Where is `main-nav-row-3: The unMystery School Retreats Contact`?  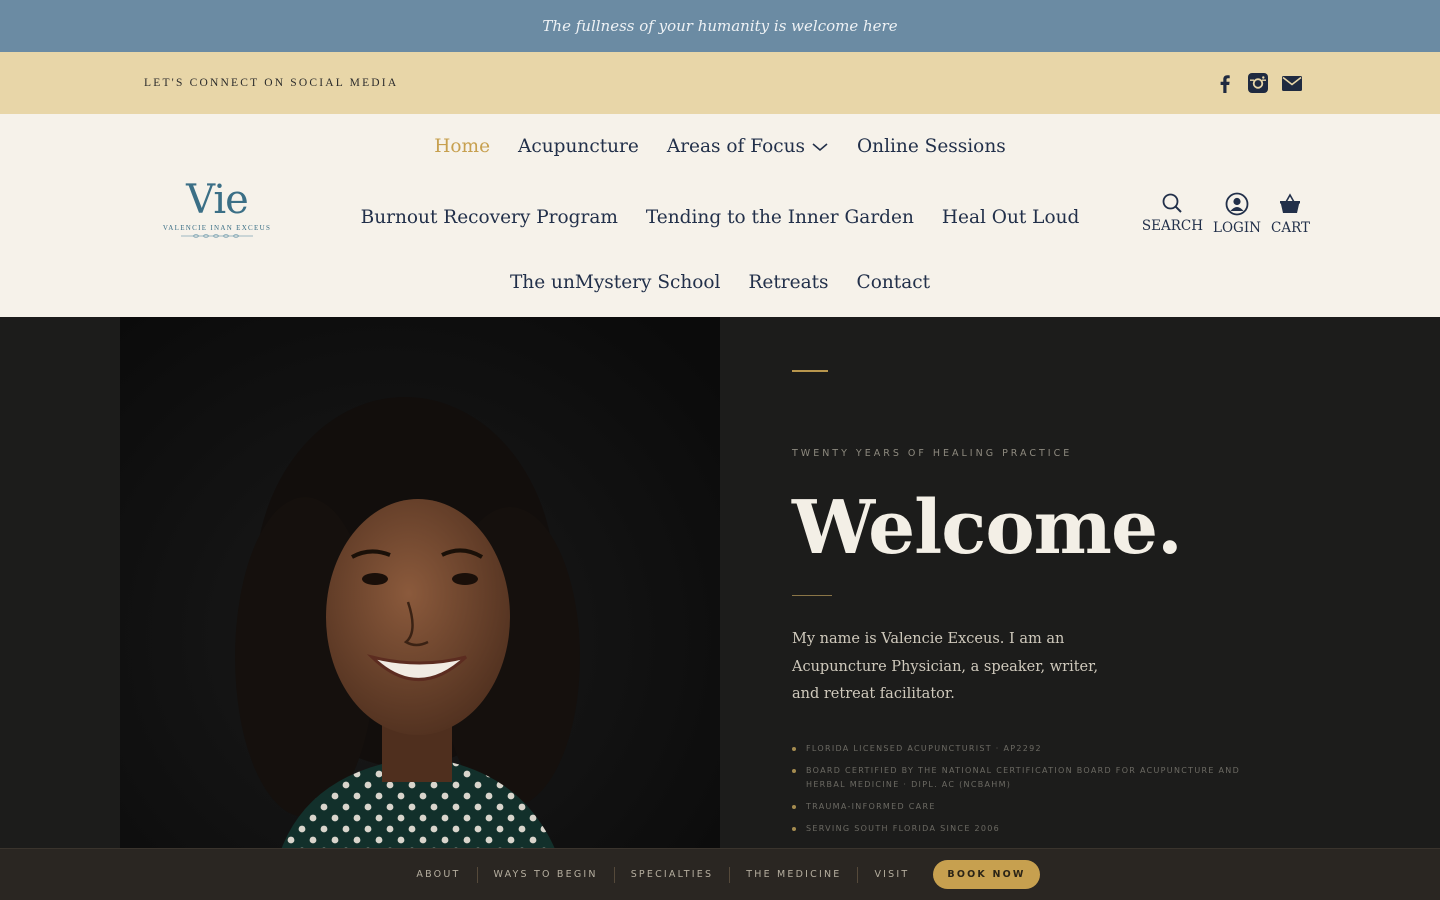 main-nav-row-3: The unMystery School Retreats Contact is located at coordinates (720, 282).